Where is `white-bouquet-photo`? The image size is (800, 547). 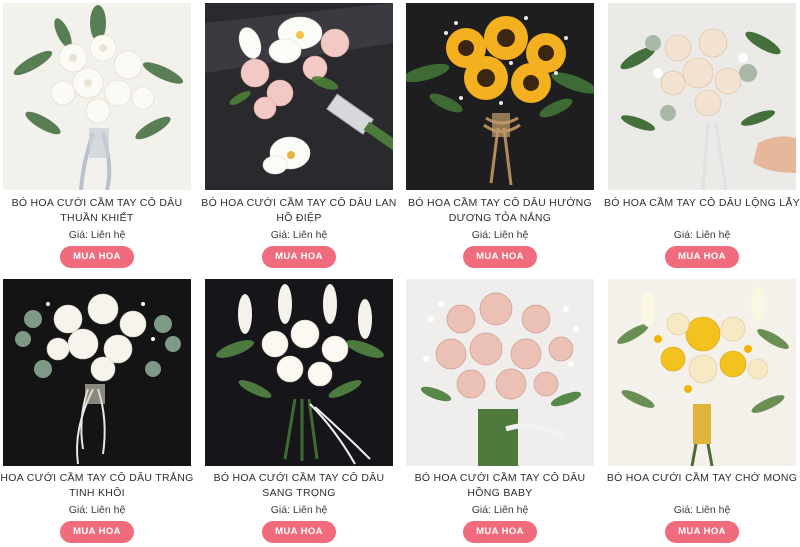 white-bouquet-photo is located at coordinates (97, 96).